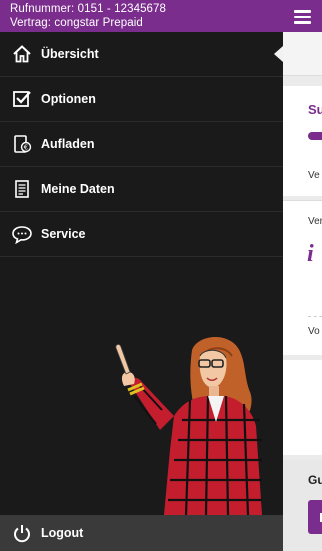 This screenshot has height=551, width=322. I want to click on menu-item-label: Service, so click(63, 234).